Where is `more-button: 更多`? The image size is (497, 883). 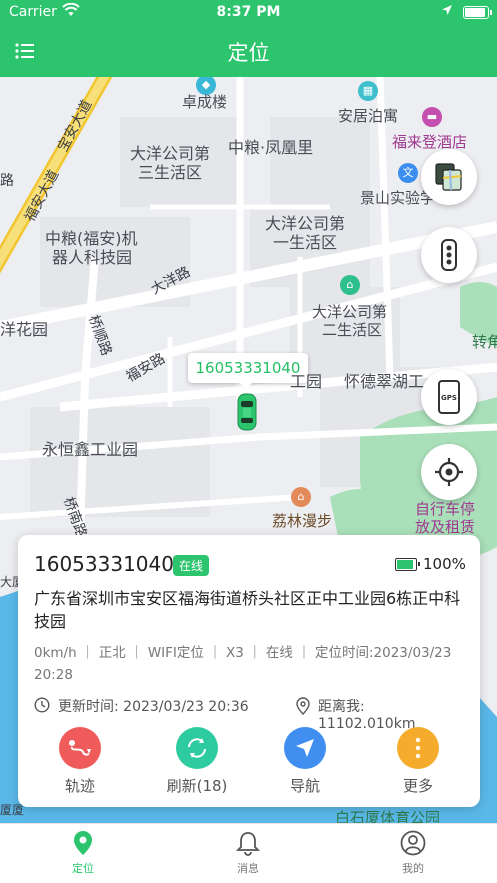 more-button: 更多 is located at coordinates (418, 761).